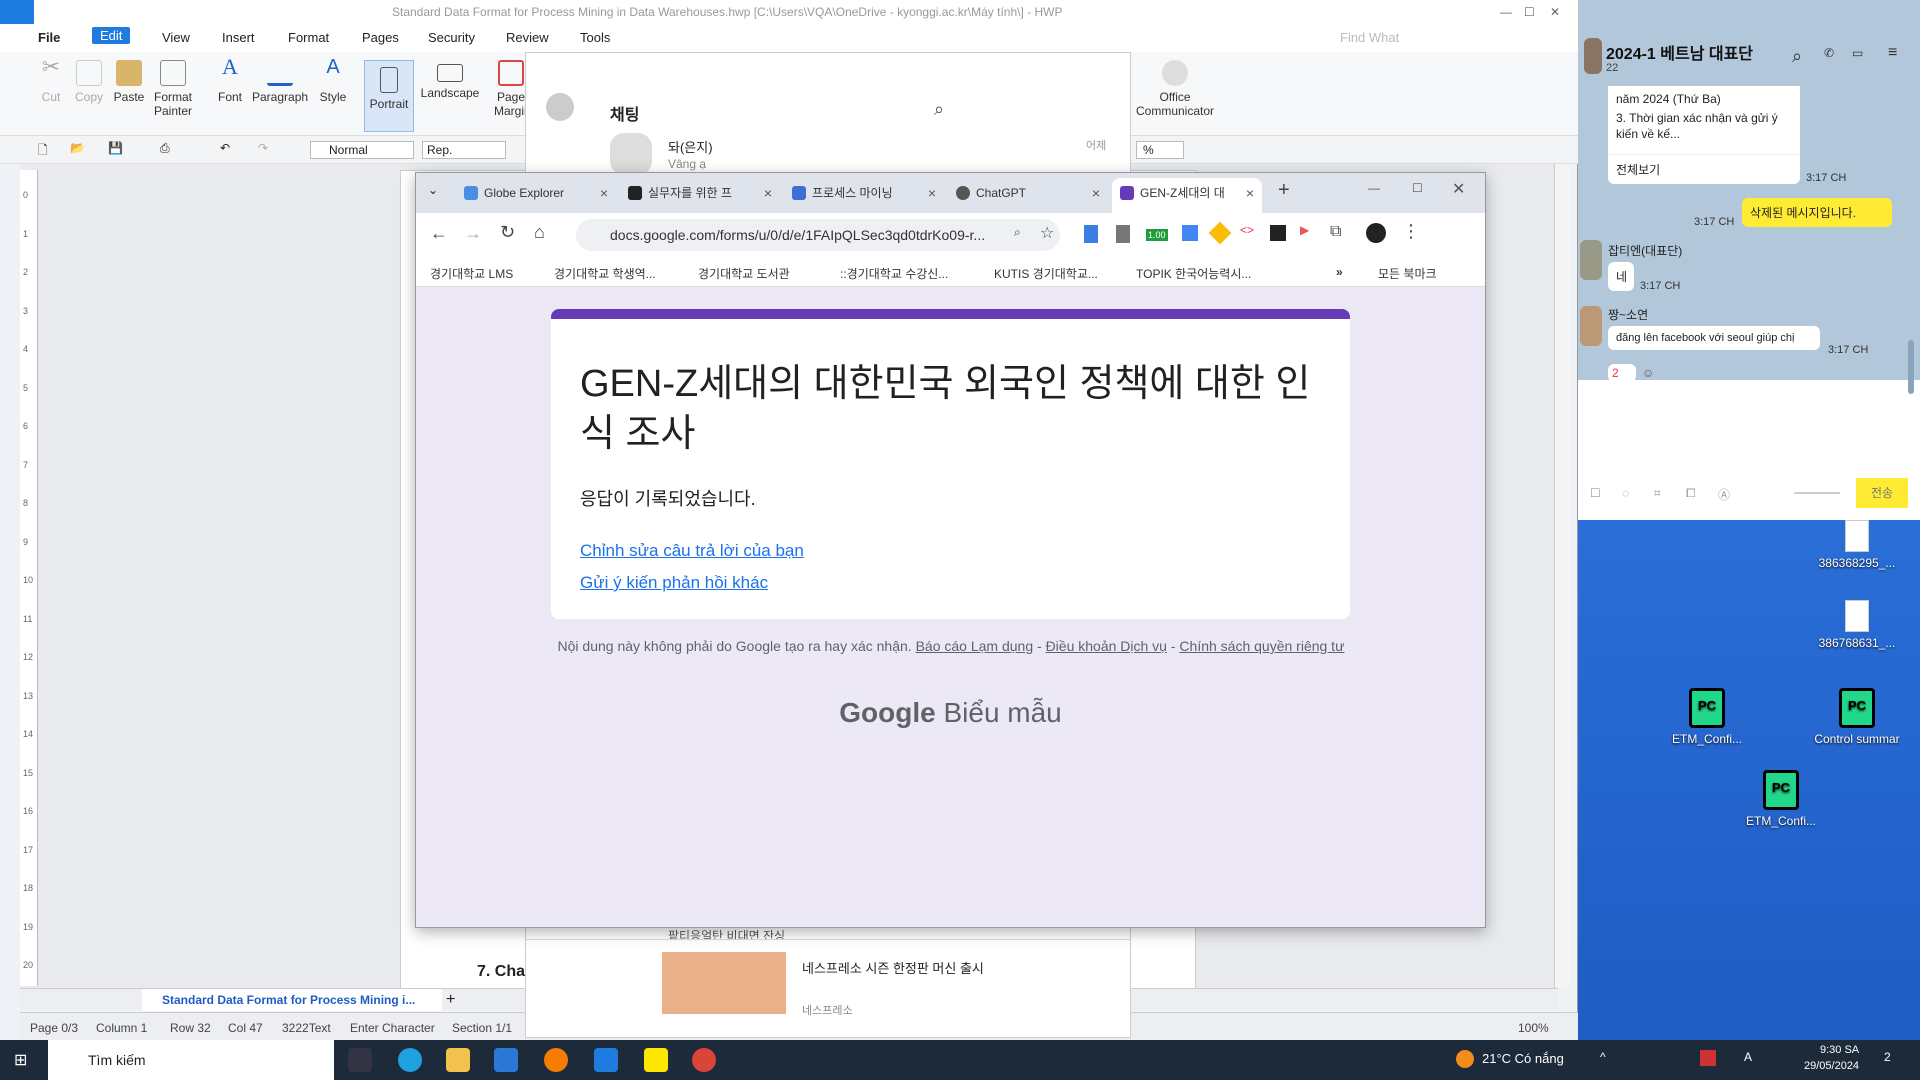 This screenshot has height=1080, width=1920. What do you see at coordinates (1247, 230) in the screenshot?
I see `code-icon: <>` at bounding box center [1247, 230].